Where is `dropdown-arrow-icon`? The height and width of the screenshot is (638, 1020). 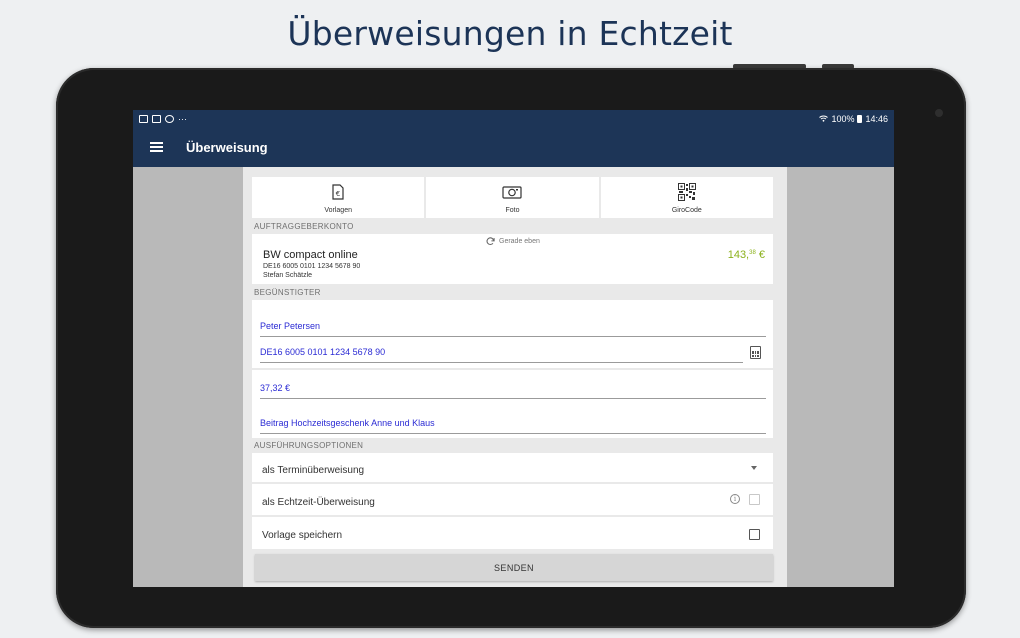
dropdown-arrow-icon is located at coordinates (754, 468).